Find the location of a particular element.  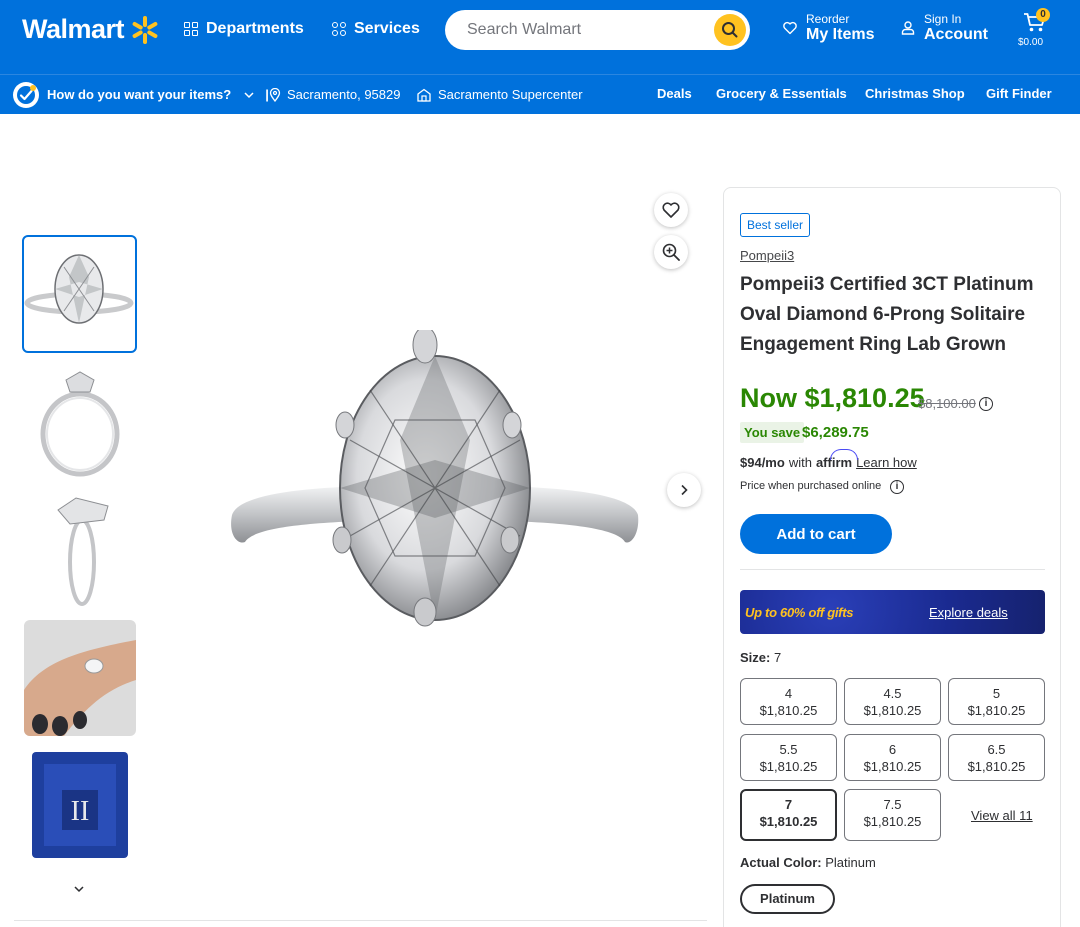

thumbnail-5: II is located at coordinates (80, 808).